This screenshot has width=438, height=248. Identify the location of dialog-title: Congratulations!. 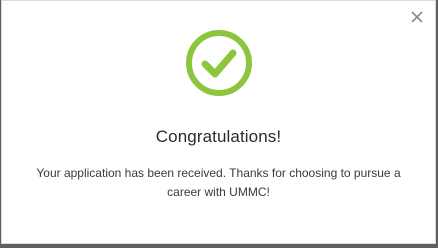
(218, 136).